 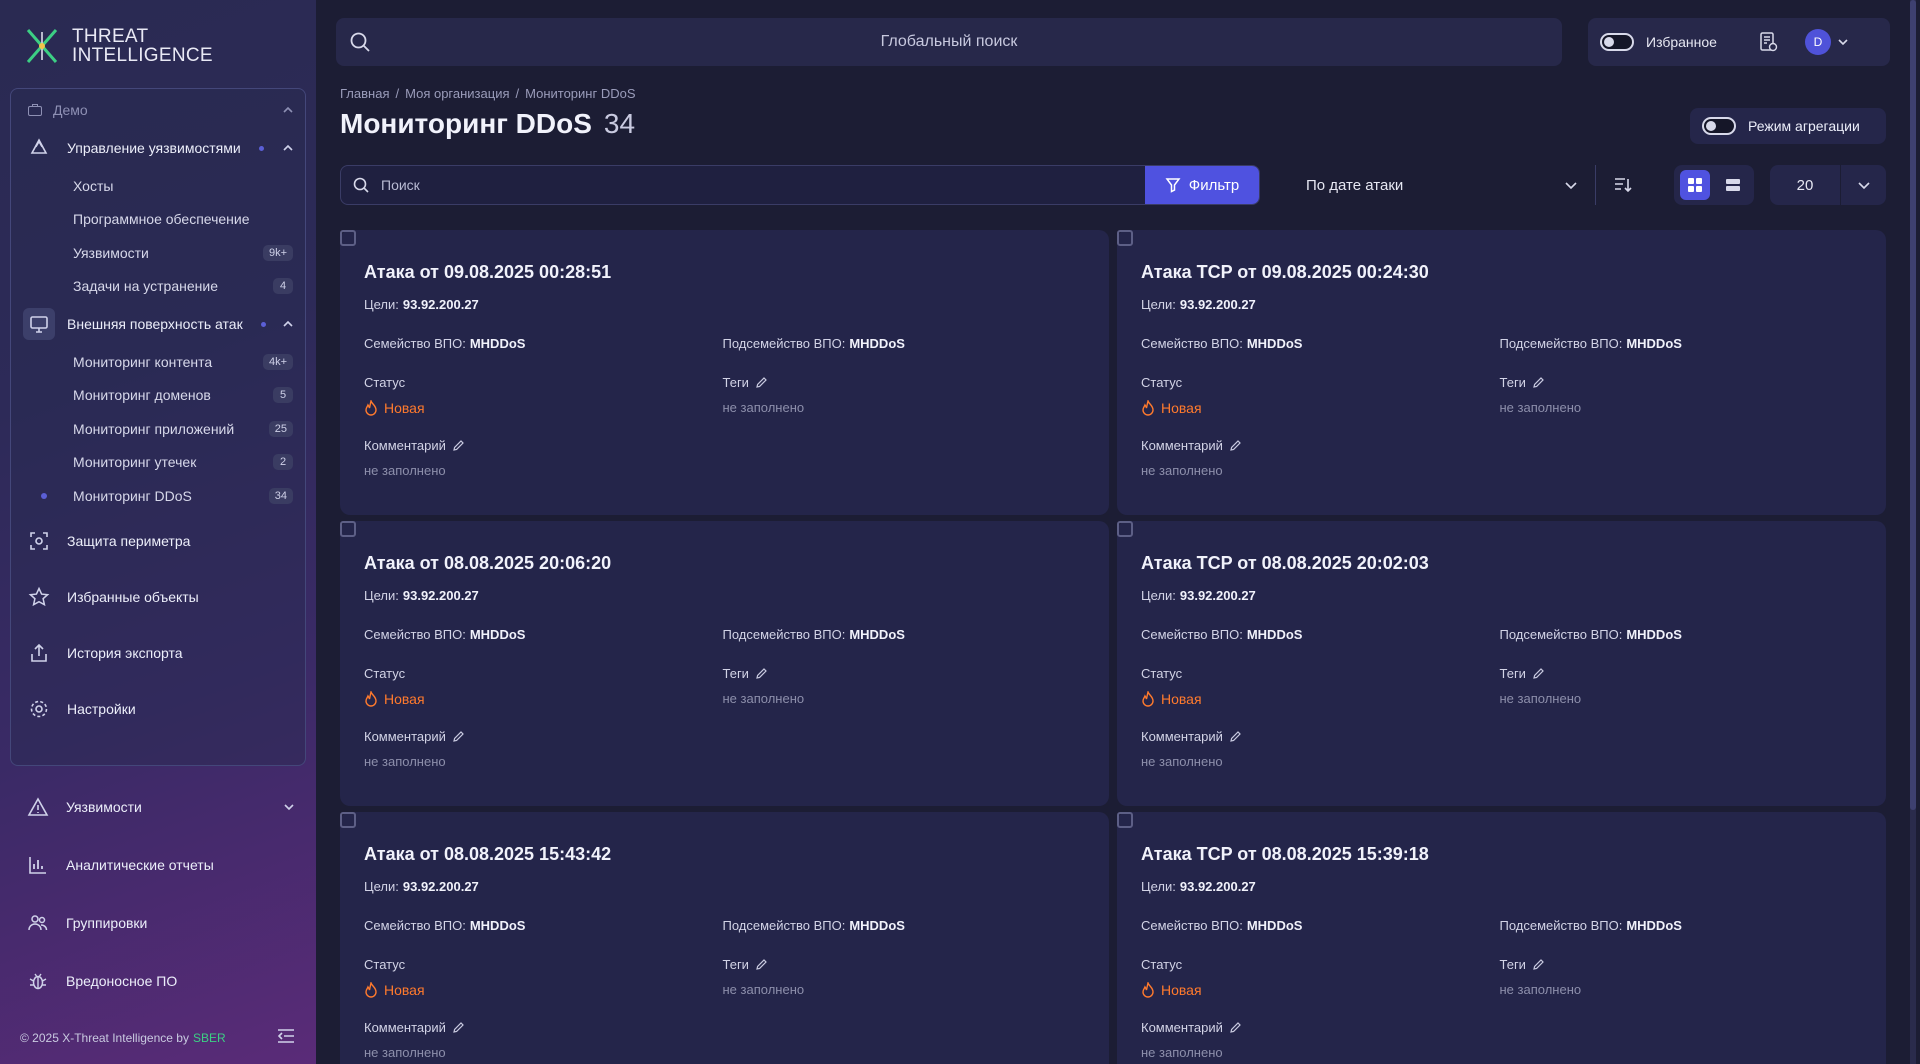 I want to click on sidebar-item-domain-monitoring: Мониторинг доменов 5, so click(x=158, y=396).